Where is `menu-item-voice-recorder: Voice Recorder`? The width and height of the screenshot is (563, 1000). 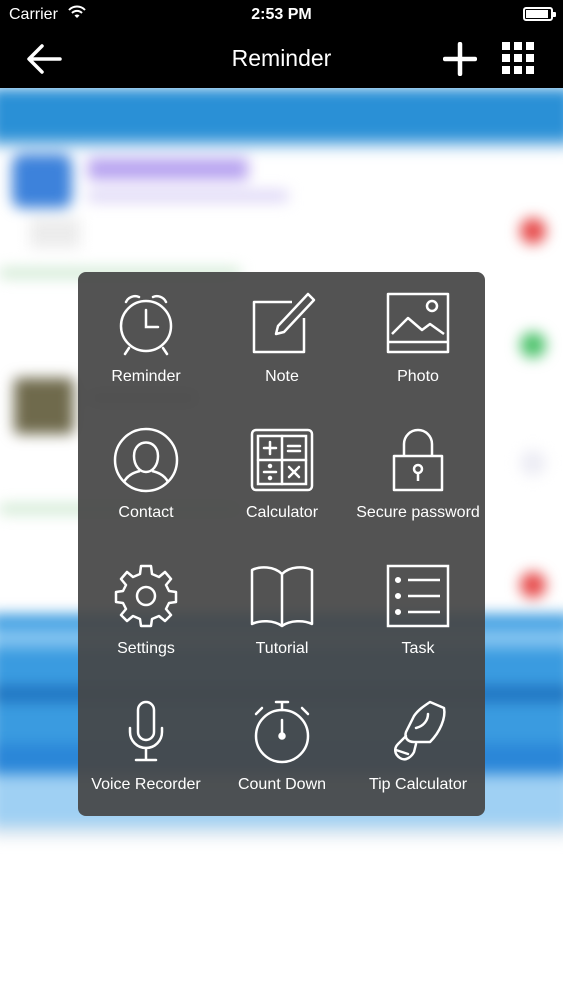
menu-item-voice-recorder: Voice Recorder is located at coordinates (146, 748).